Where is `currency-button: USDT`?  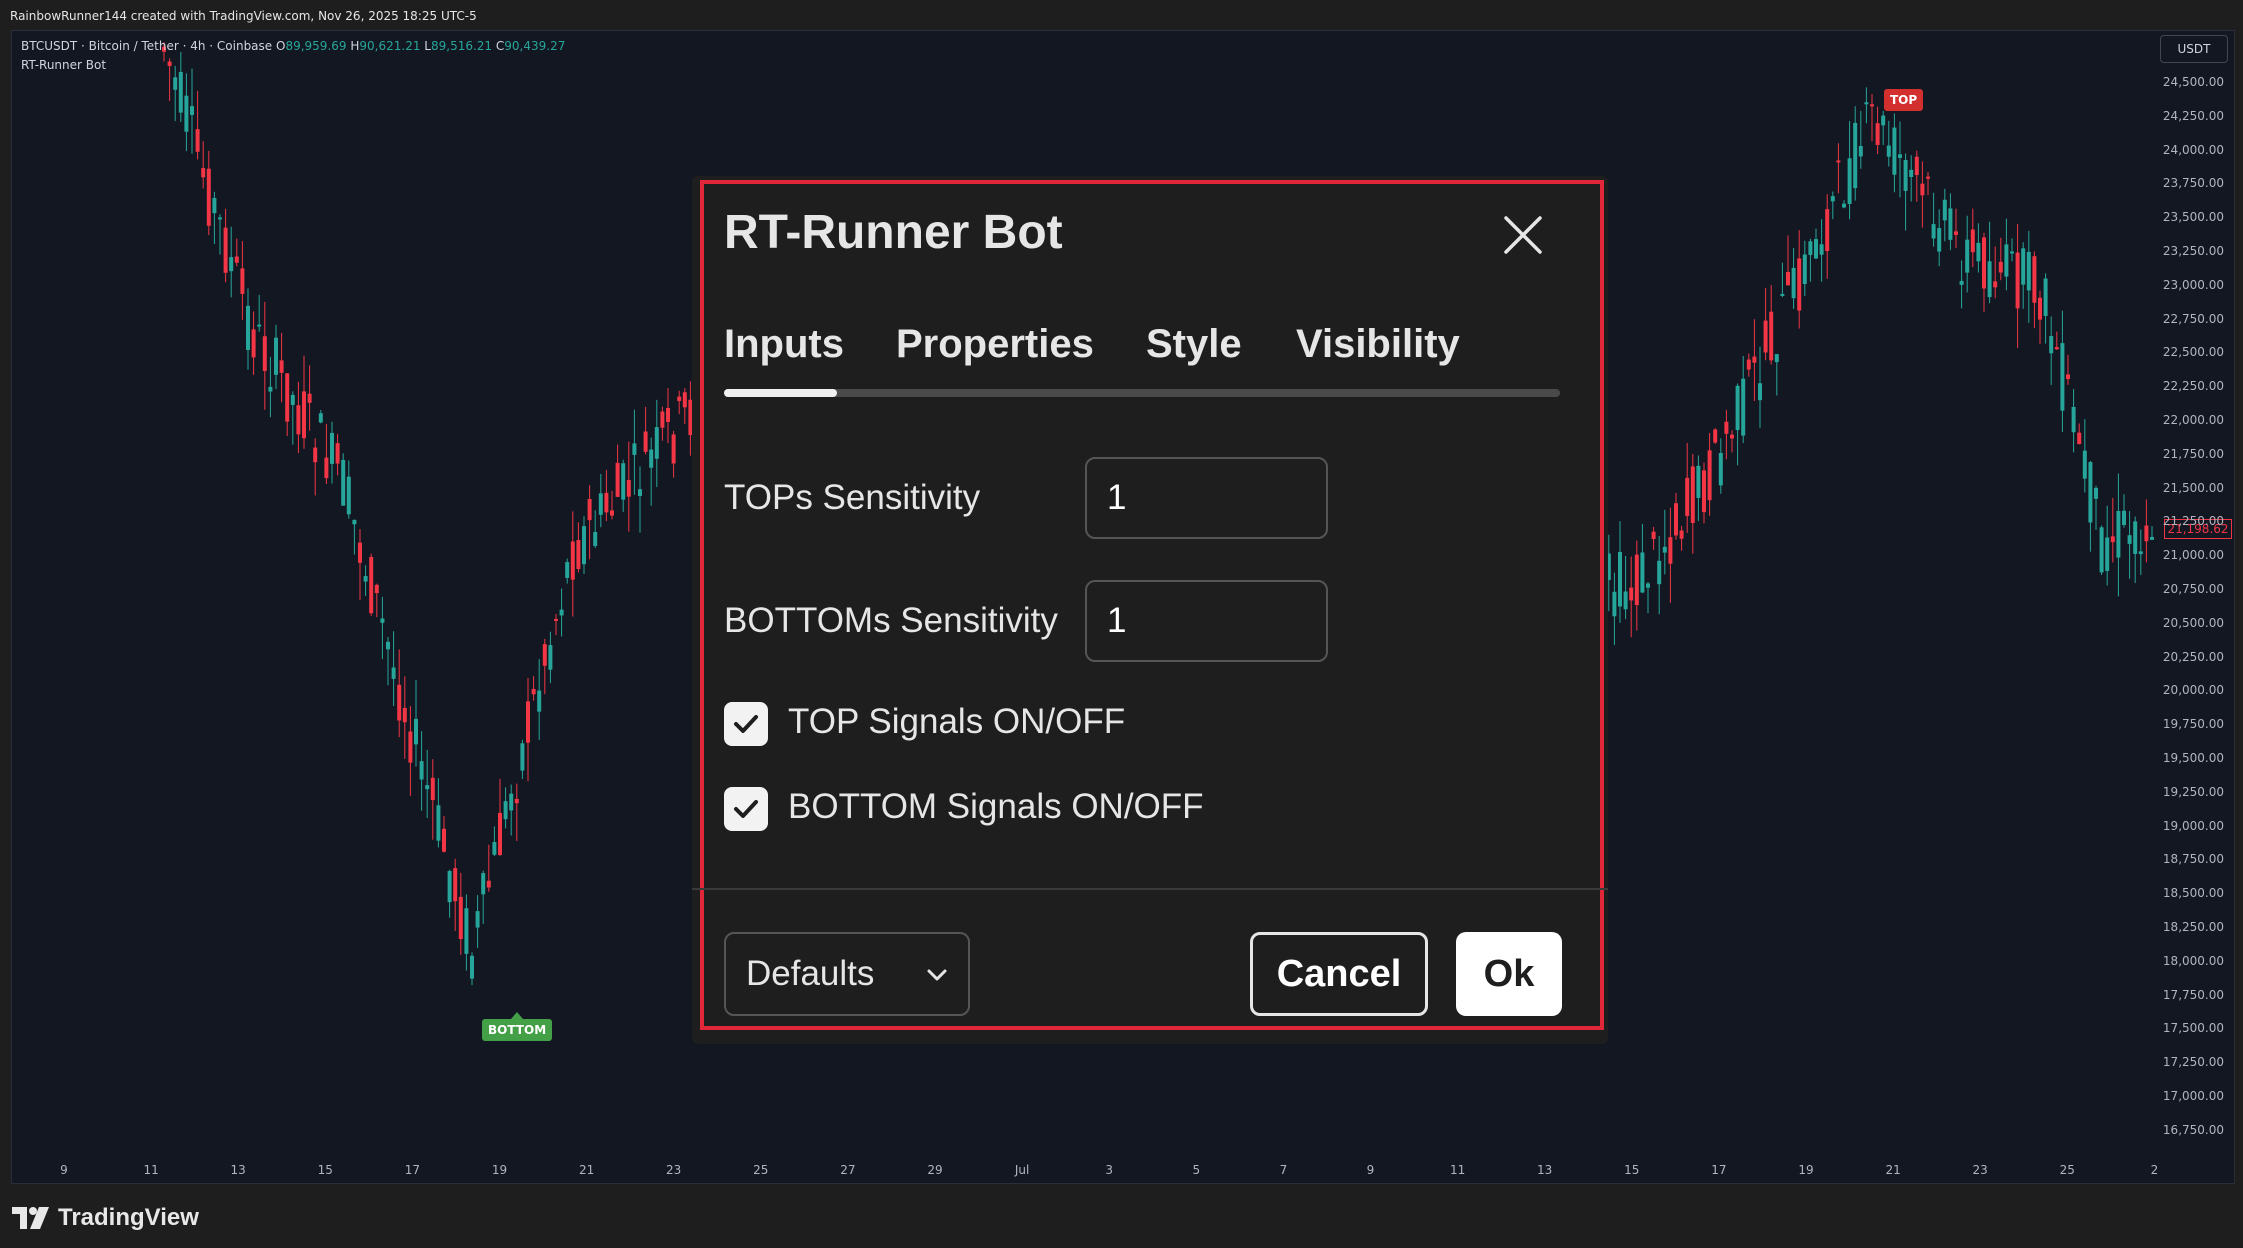
currency-button: USDT is located at coordinates (2194, 49).